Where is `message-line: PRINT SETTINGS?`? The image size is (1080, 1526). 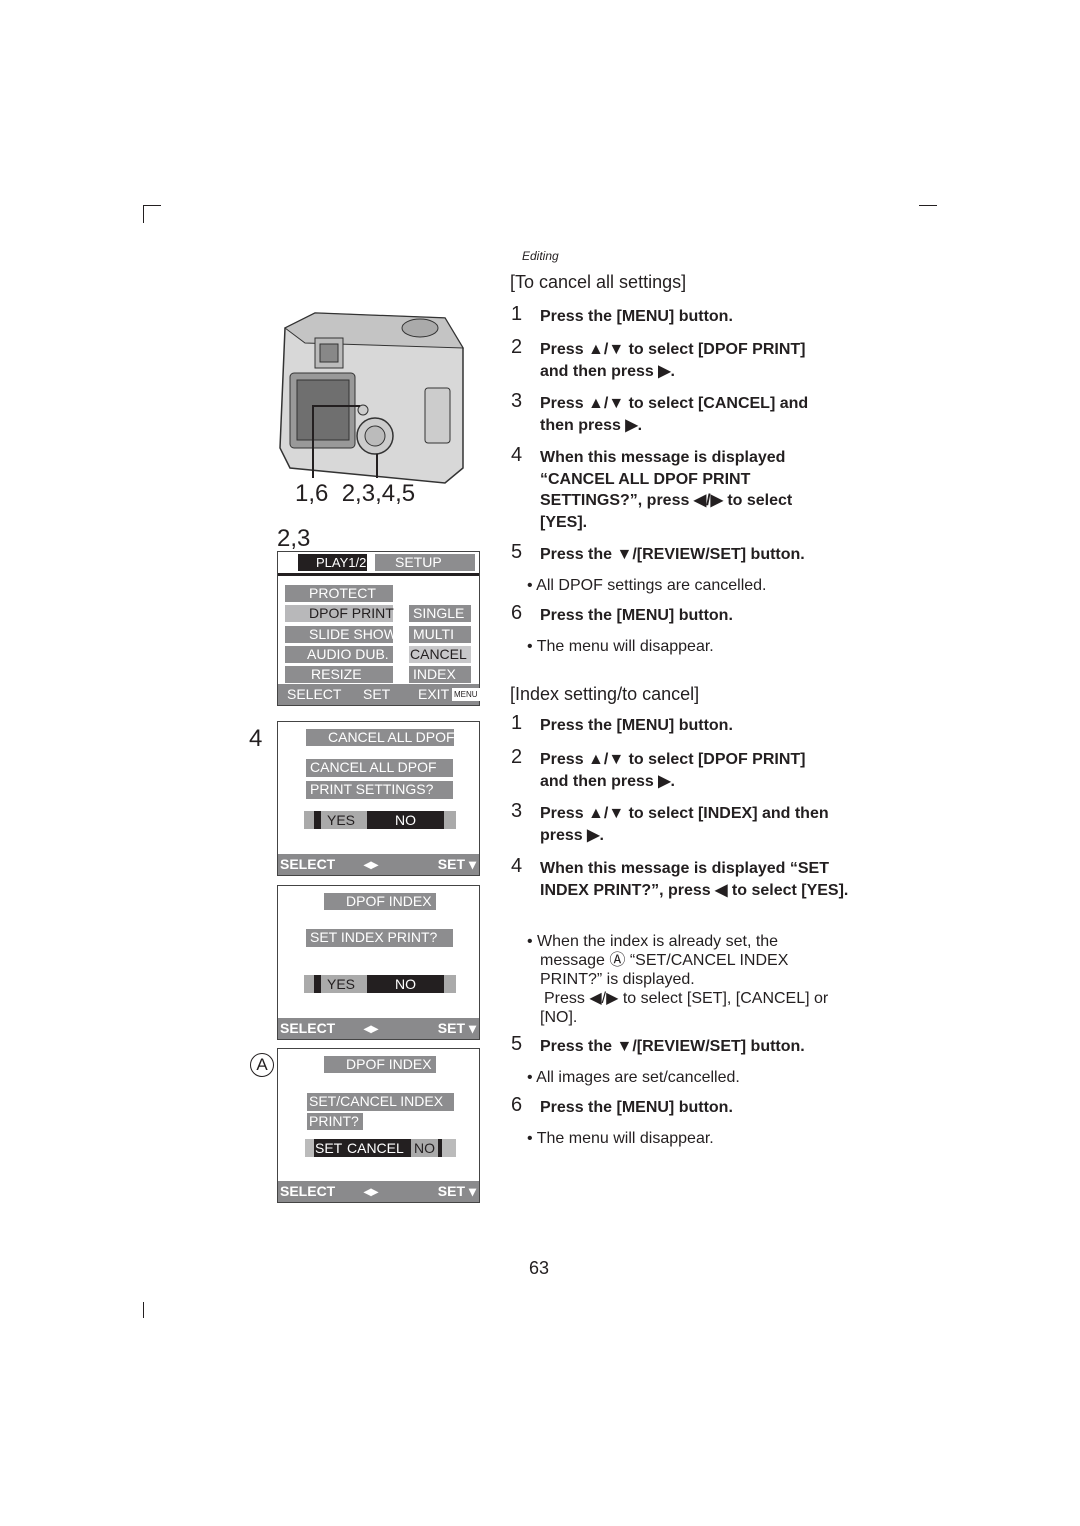
message-line: PRINT SETTINGS? is located at coordinates (379, 790).